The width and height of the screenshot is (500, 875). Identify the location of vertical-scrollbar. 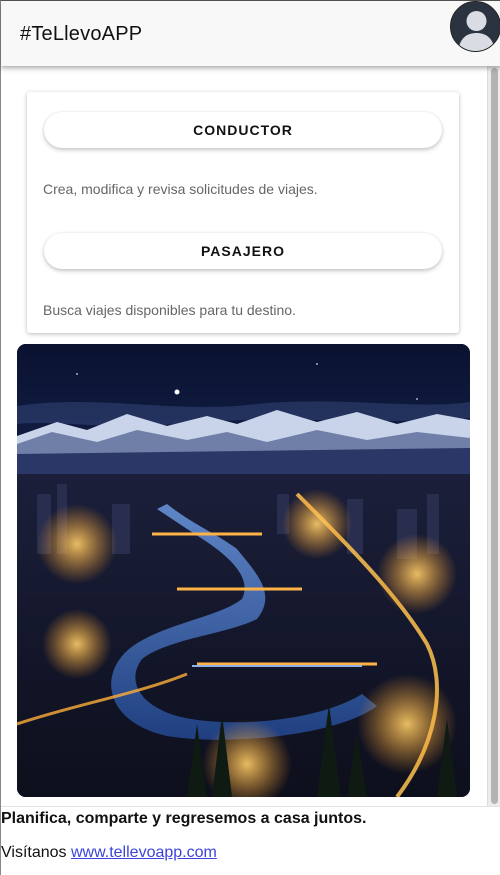
(493, 436).